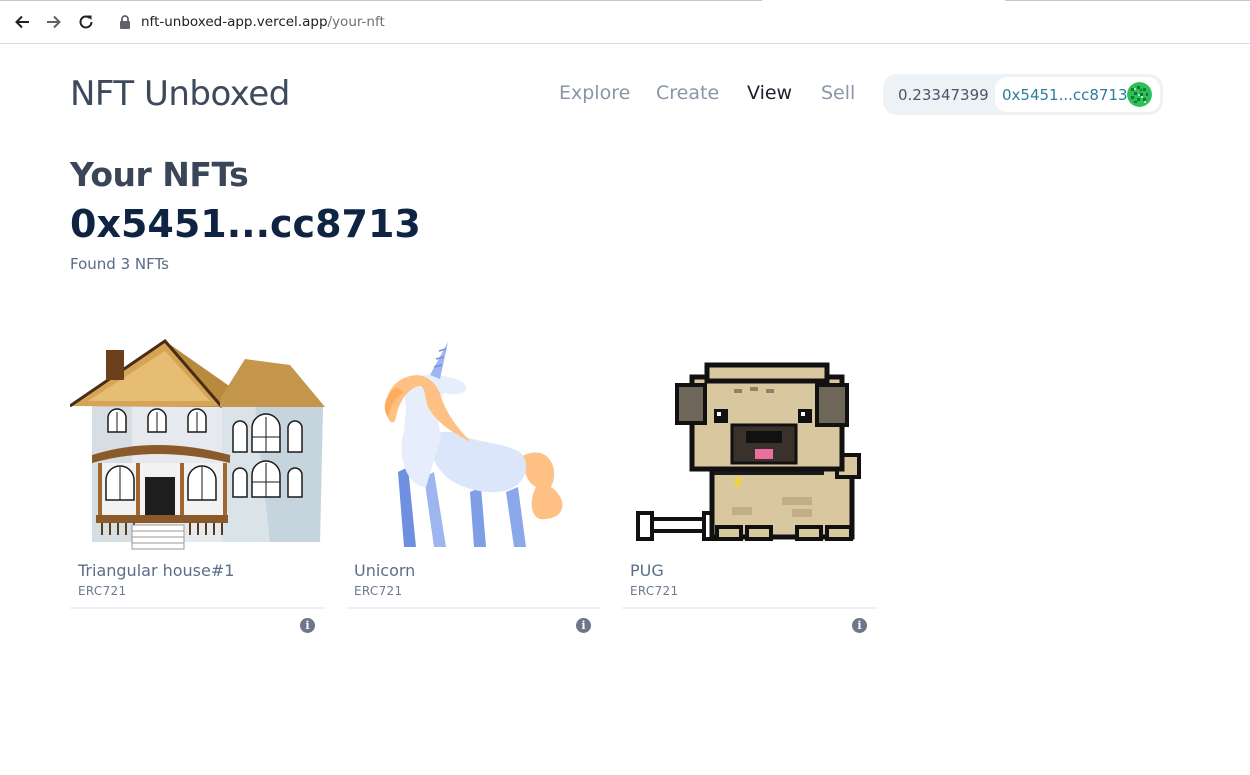  What do you see at coordinates (385, 570) in the screenshot?
I see `nft-name: Unicorn` at bounding box center [385, 570].